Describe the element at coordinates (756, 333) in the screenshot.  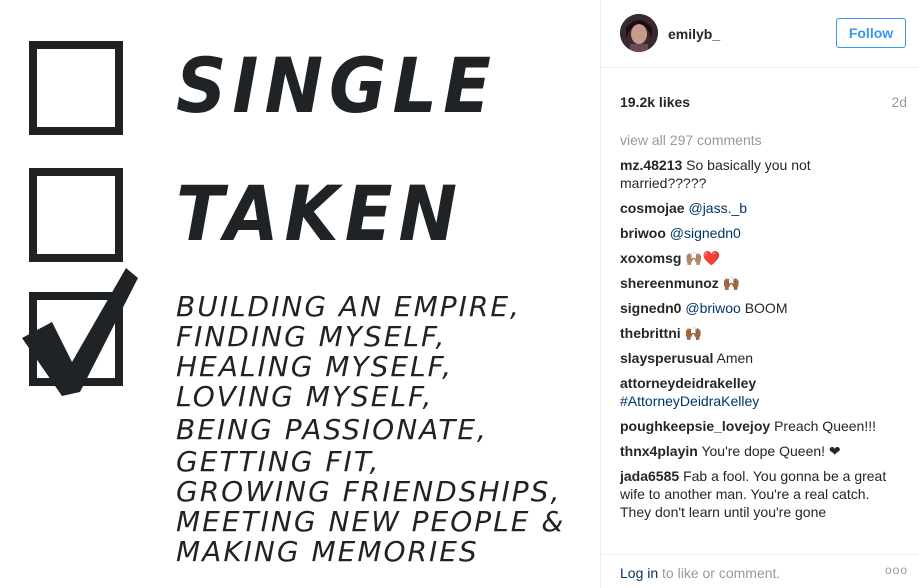
I see `comment-item: thebrittni 🙌🏾` at that location.